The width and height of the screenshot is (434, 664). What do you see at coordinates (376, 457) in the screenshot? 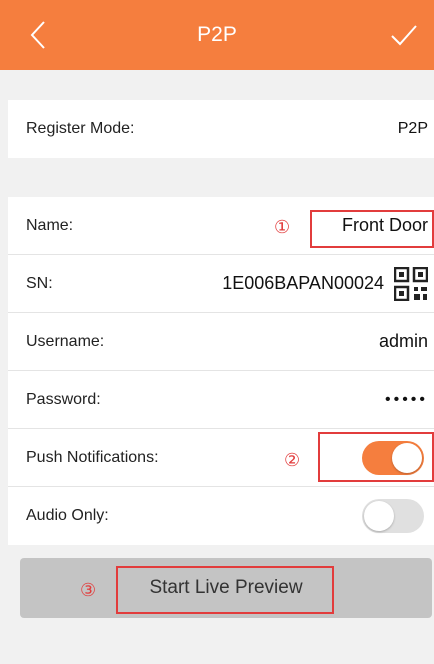
I see `push-toggle-highlight-box` at bounding box center [376, 457].